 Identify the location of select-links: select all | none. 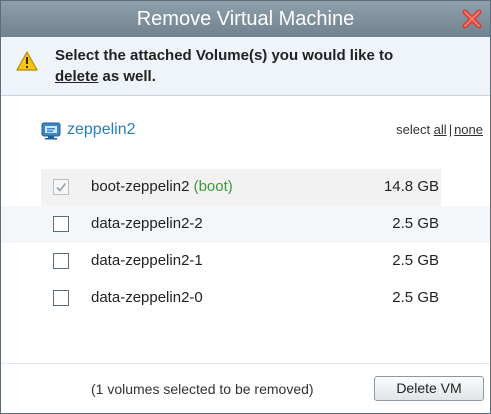
(439, 129).